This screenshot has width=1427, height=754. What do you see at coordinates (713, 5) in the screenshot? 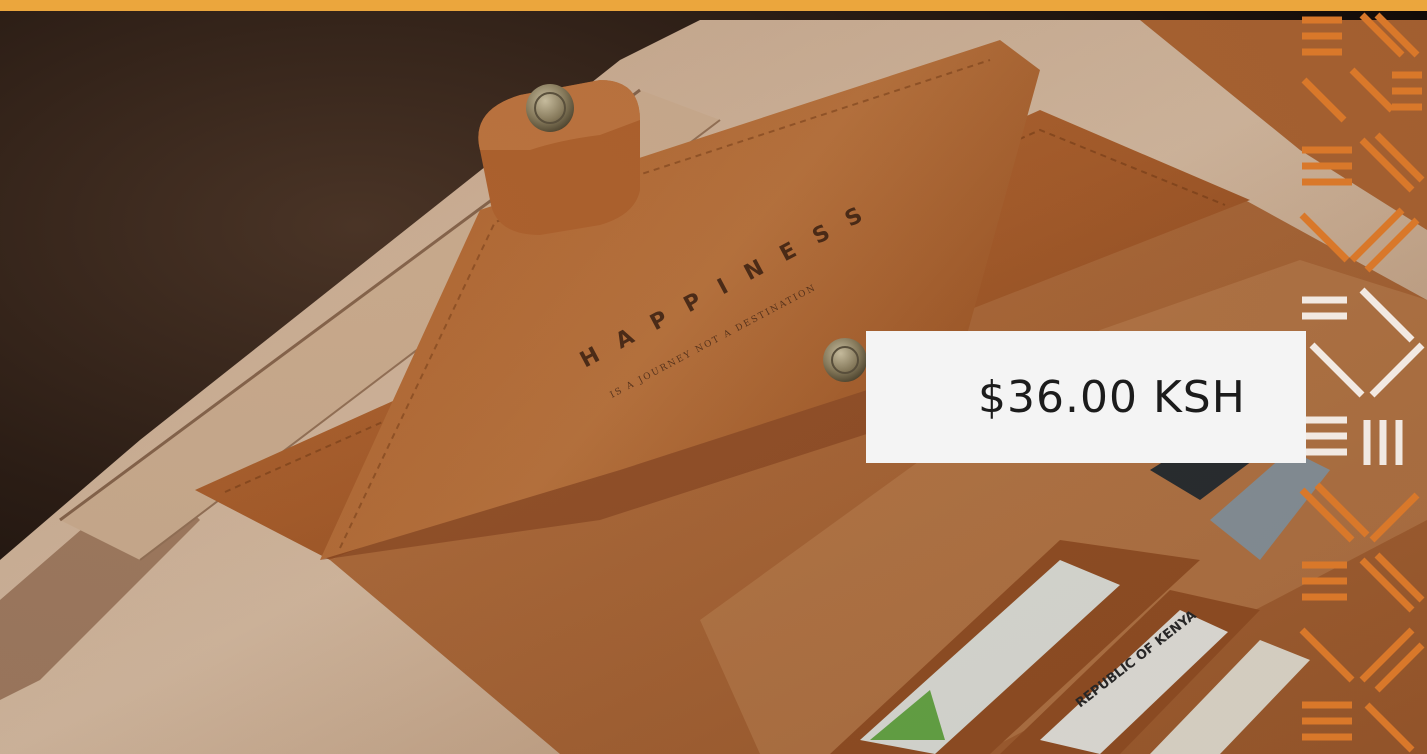
I see `accent-bar` at bounding box center [713, 5].